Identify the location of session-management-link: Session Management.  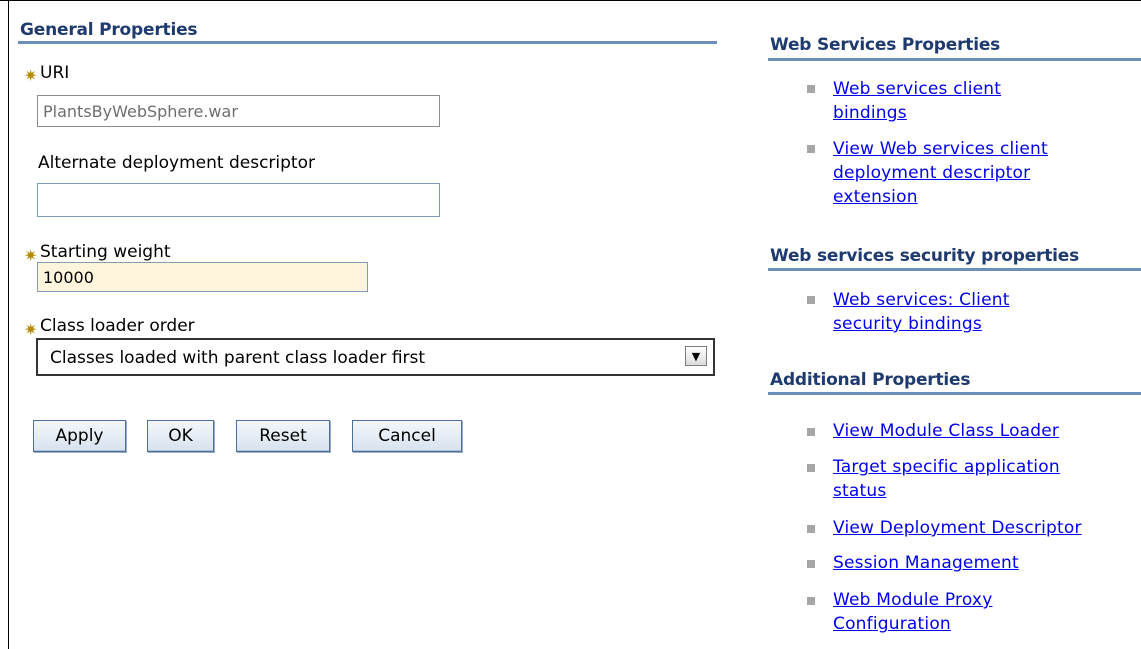
(926, 563).